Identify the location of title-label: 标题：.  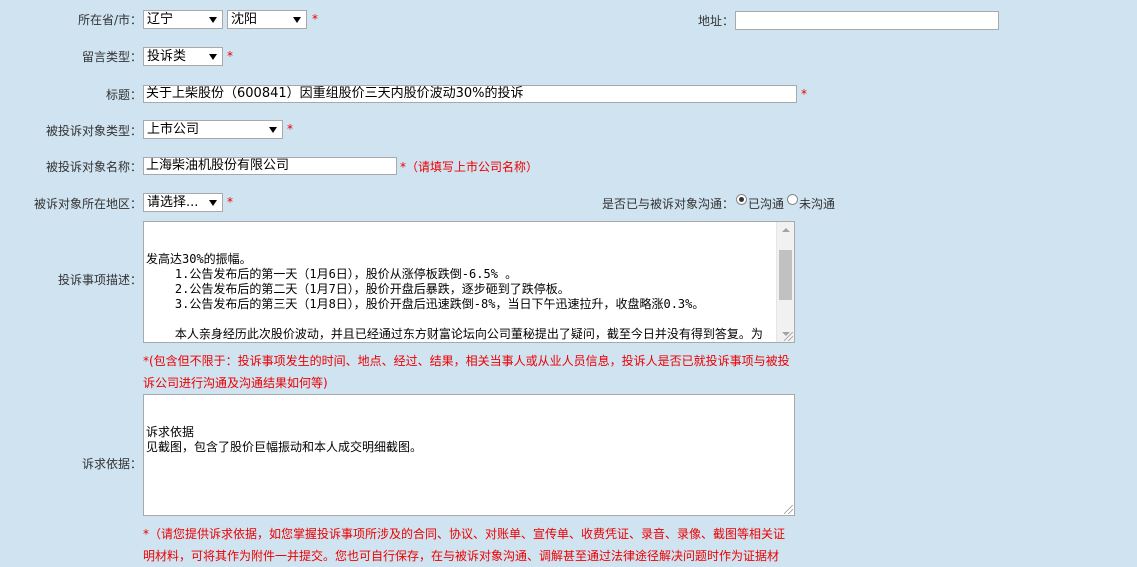
(123, 95).